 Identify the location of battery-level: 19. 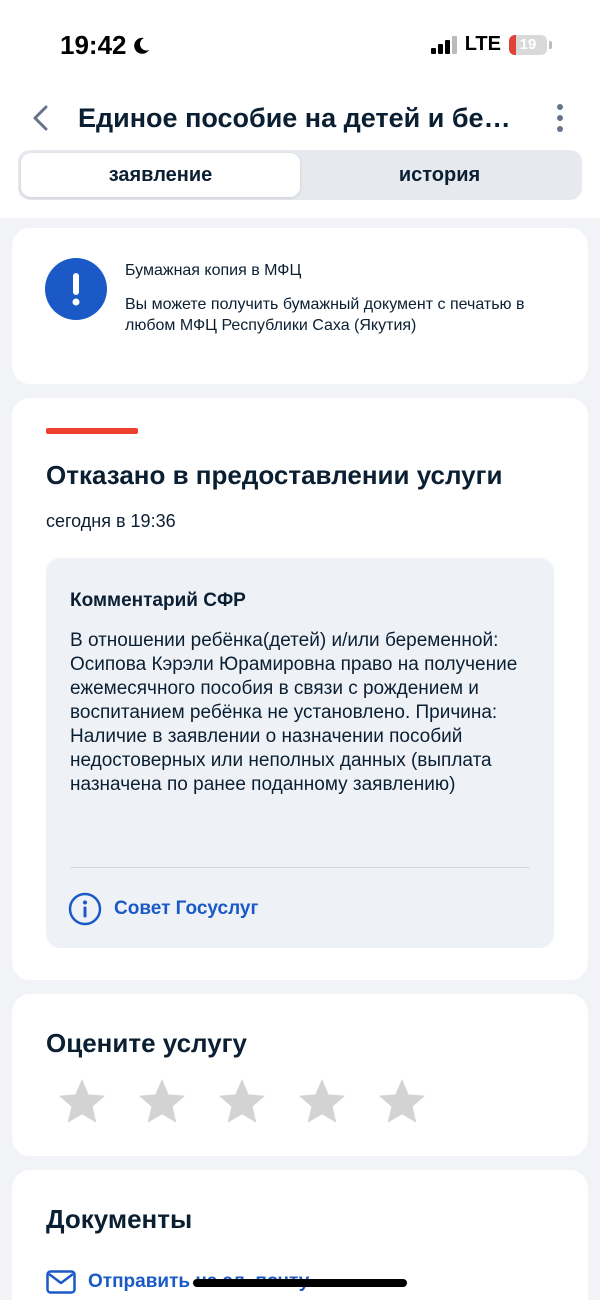
(528, 44).